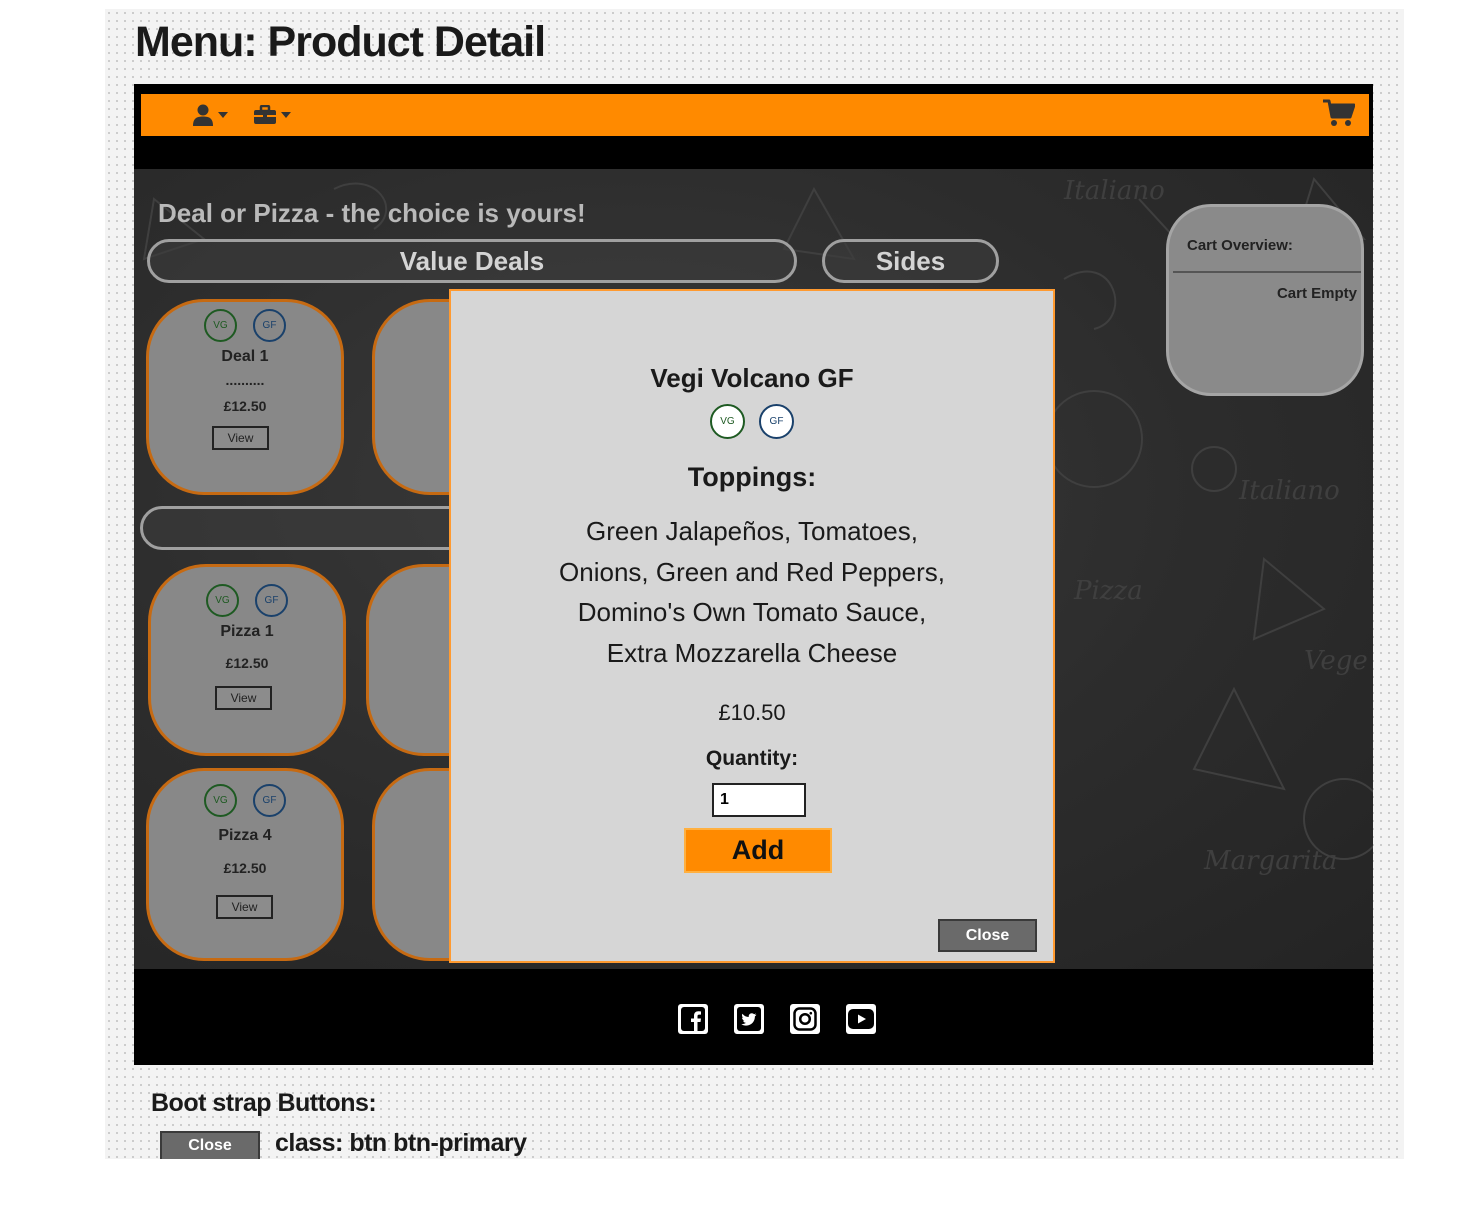 The width and height of the screenshot is (1484, 1224). I want to click on tab-value-deals: Value Deals, so click(472, 261).